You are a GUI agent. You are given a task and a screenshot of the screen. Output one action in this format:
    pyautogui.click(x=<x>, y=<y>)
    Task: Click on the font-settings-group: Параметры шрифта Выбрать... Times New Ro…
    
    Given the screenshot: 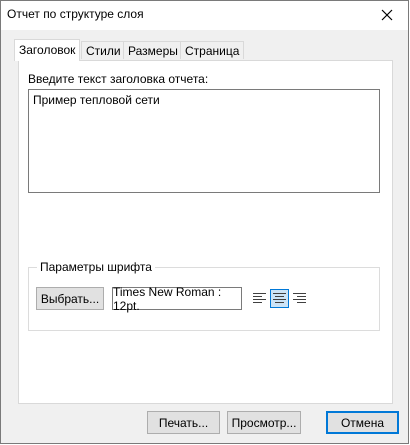 What is the action you would take?
    pyautogui.click(x=204, y=295)
    